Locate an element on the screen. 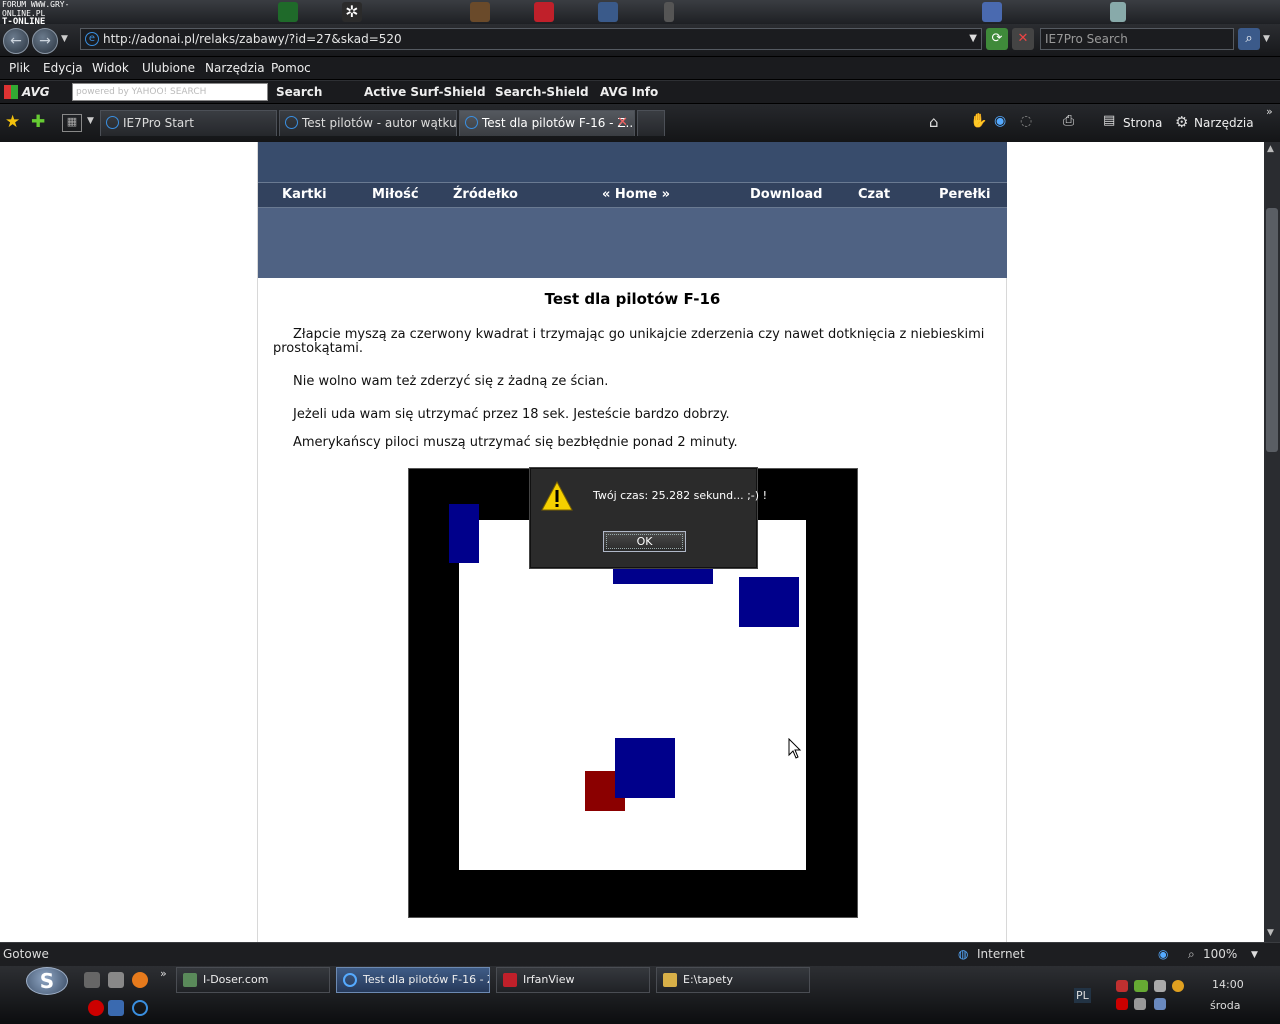 This screenshot has height=1024, width=1280. quicklaunch-ie-icon is located at coordinates (140, 1008).